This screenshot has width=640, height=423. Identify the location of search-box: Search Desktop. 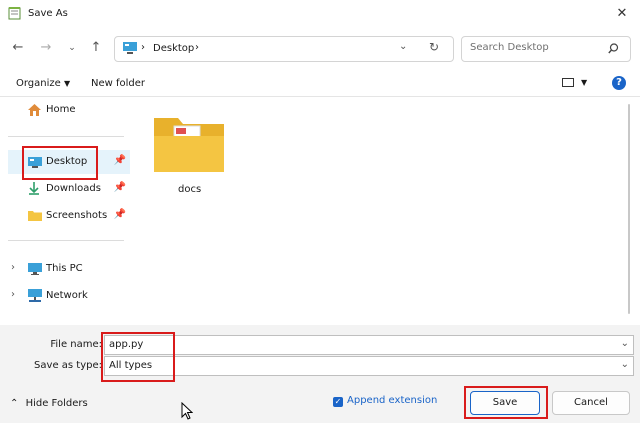
(546, 49).